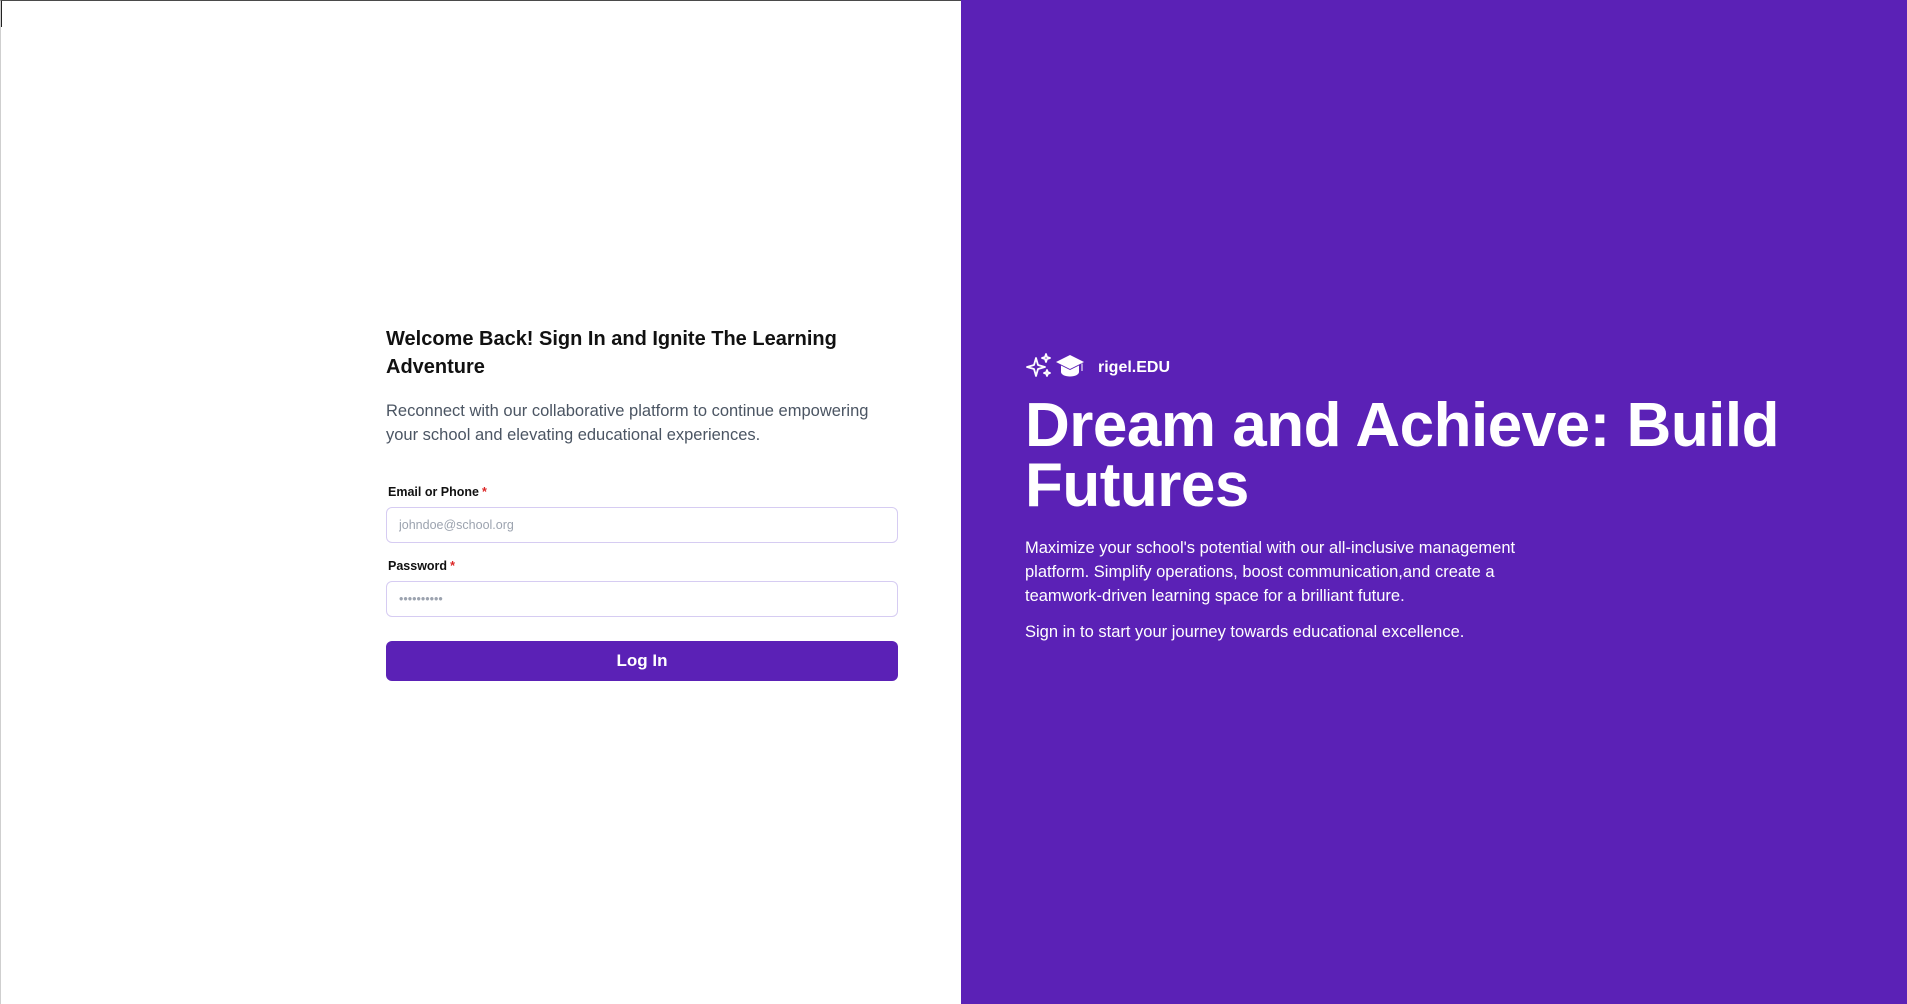 The width and height of the screenshot is (1907, 1004). What do you see at coordinates (642, 599) in the screenshot?
I see `password-field` at bounding box center [642, 599].